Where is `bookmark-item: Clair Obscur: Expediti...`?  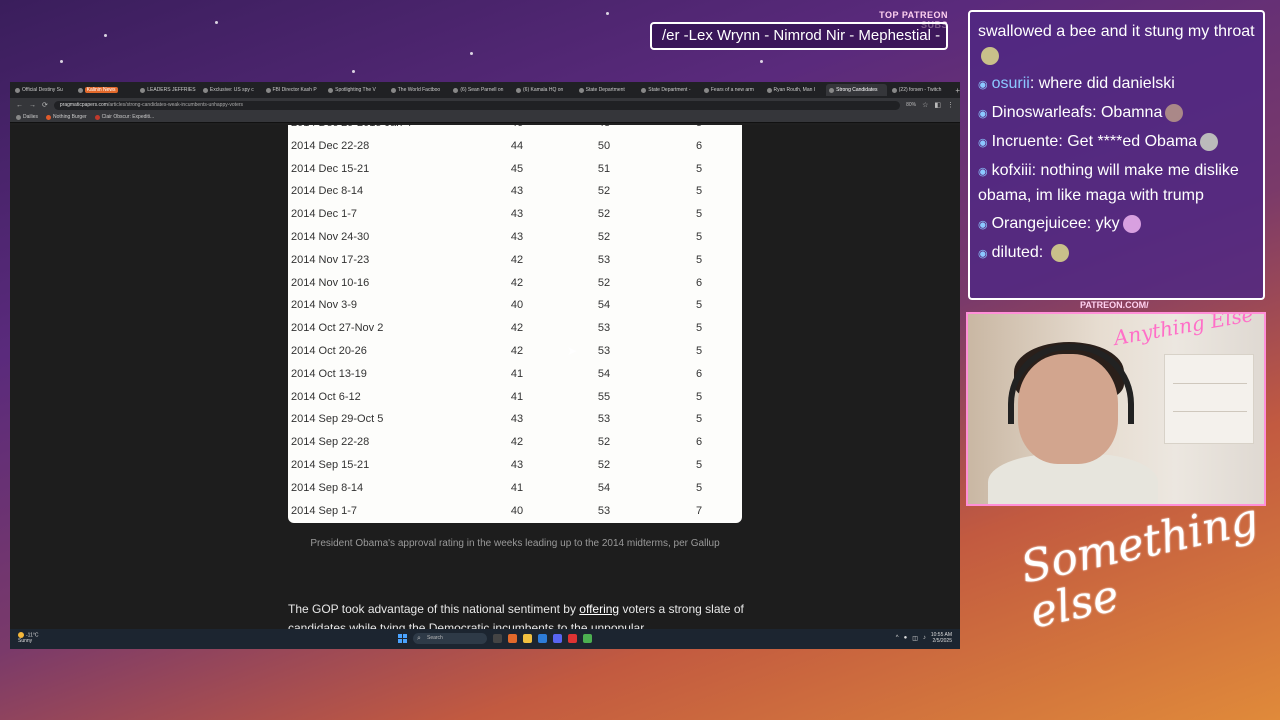
bookmark-item: Clair Obscur: Expediti... is located at coordinates (124, 117).